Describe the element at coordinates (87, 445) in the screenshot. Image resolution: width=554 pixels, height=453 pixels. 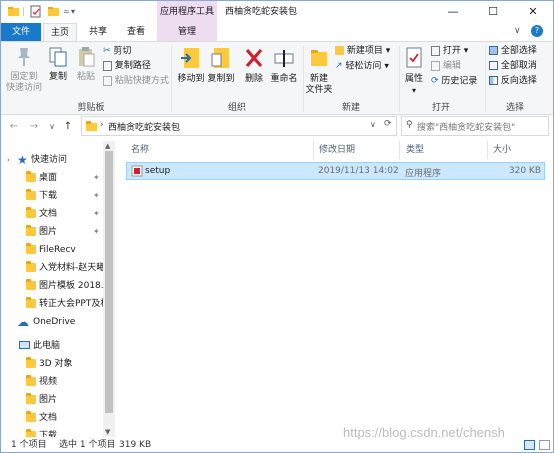
I see `selected-count: 选中 1 个项目` at that location.